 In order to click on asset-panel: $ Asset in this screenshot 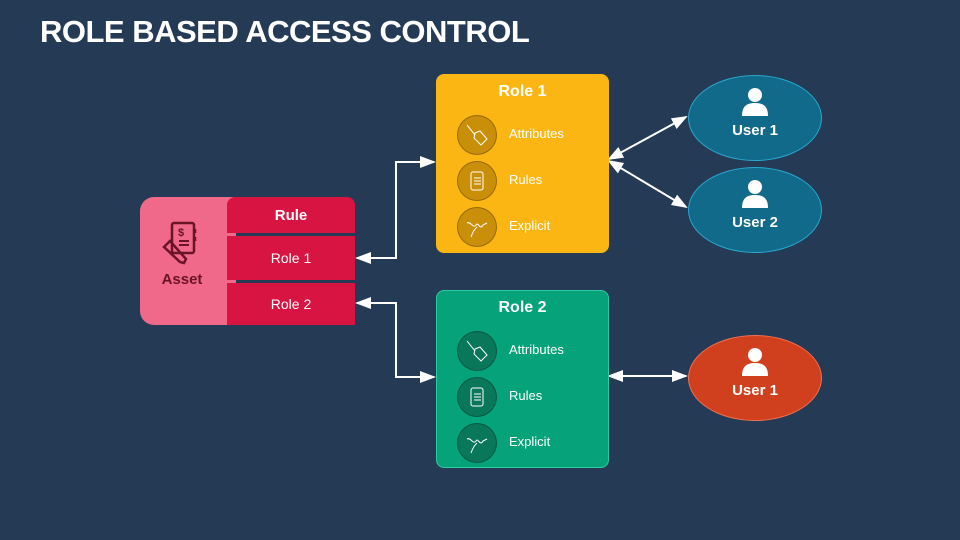, I will do `click(188, 261)`.